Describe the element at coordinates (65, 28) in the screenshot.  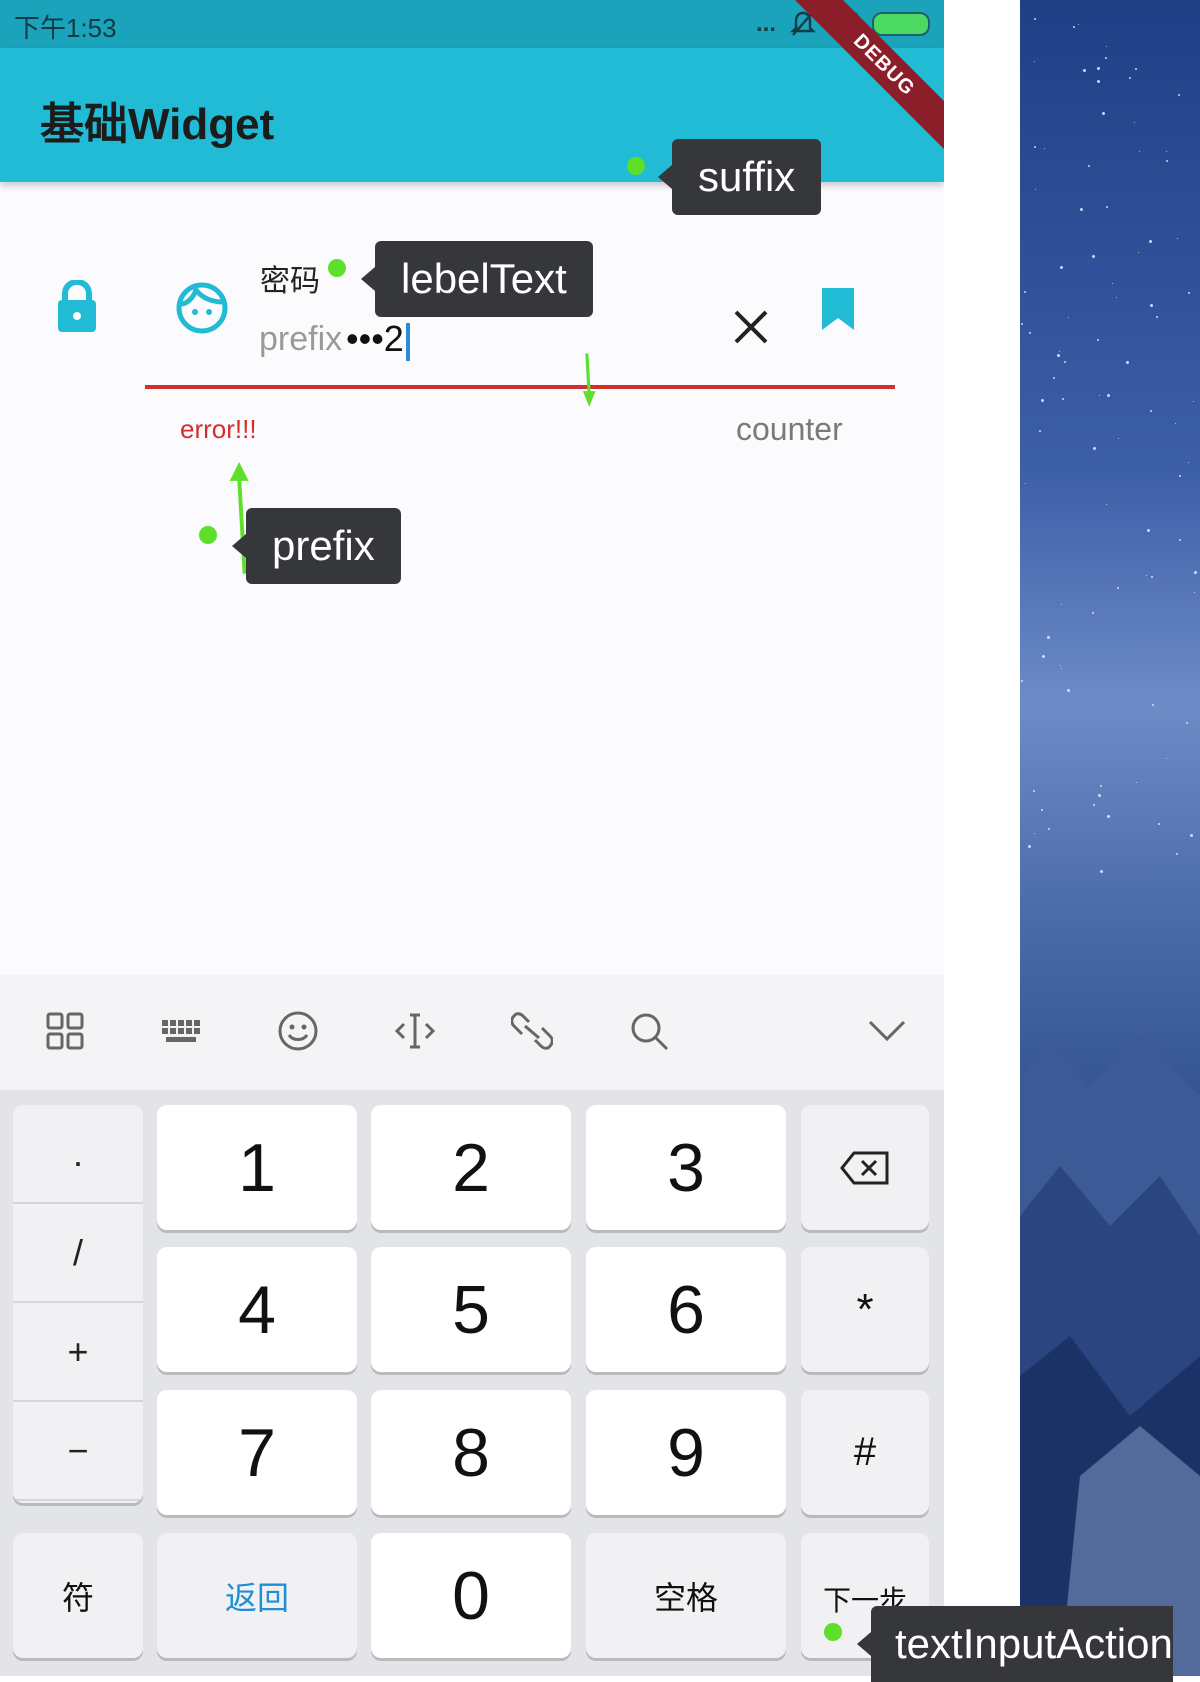
I see `status-time: 下午1:53` at that location.